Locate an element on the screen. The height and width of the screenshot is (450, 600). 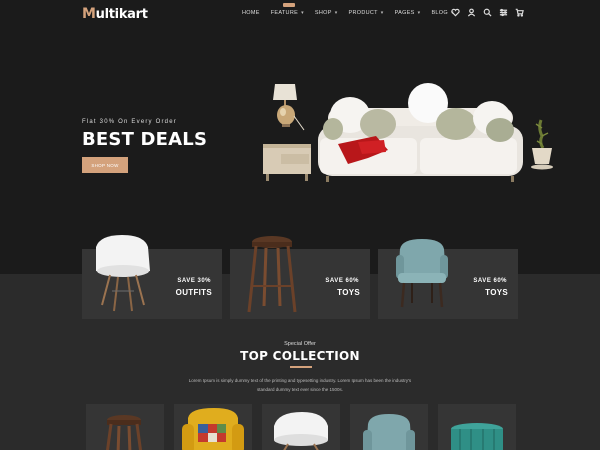
collection-title: TOP COLLECTION is located at coordinates (300, 356).